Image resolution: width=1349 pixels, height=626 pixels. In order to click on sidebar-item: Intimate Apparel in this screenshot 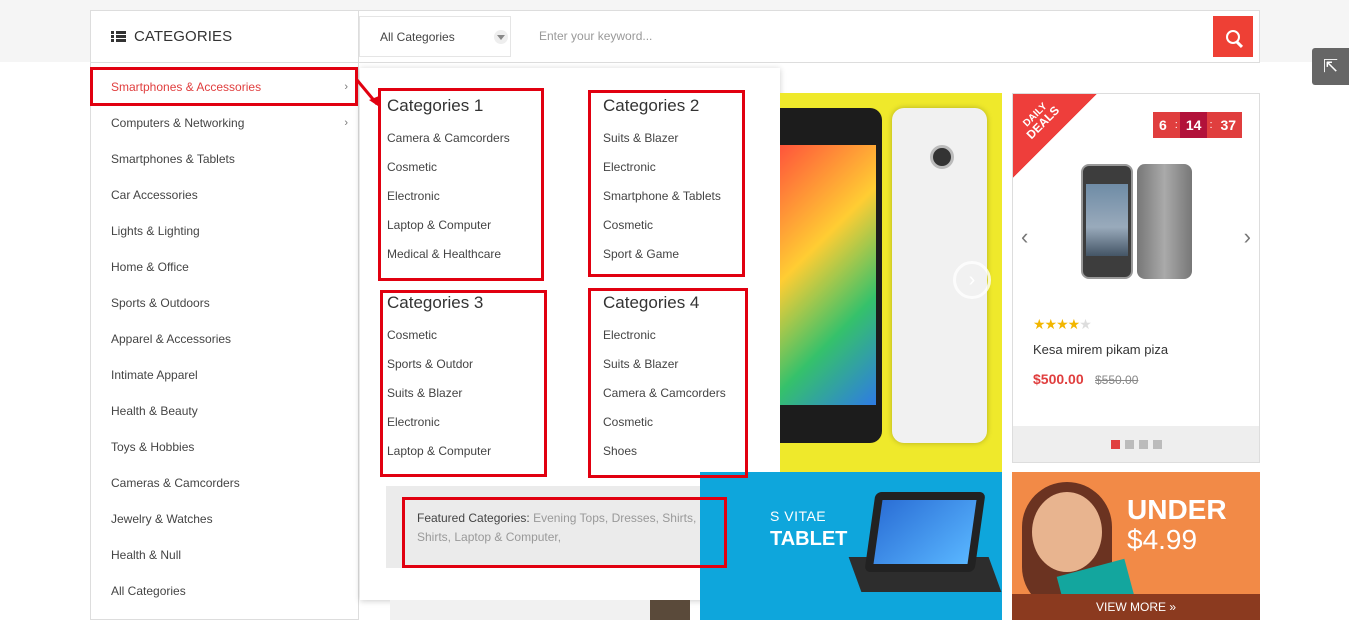, I will do `click(224, 371)`.